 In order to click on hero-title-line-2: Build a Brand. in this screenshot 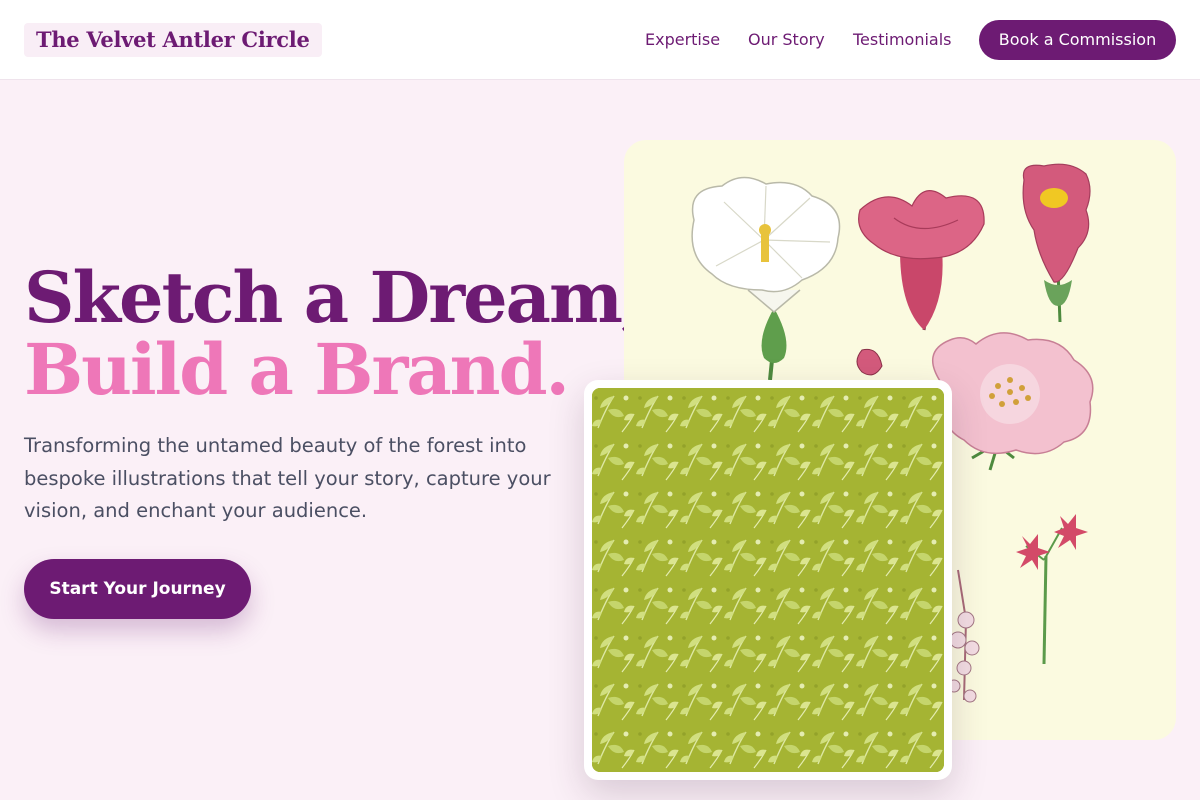, I will do `click(297, 369)`.